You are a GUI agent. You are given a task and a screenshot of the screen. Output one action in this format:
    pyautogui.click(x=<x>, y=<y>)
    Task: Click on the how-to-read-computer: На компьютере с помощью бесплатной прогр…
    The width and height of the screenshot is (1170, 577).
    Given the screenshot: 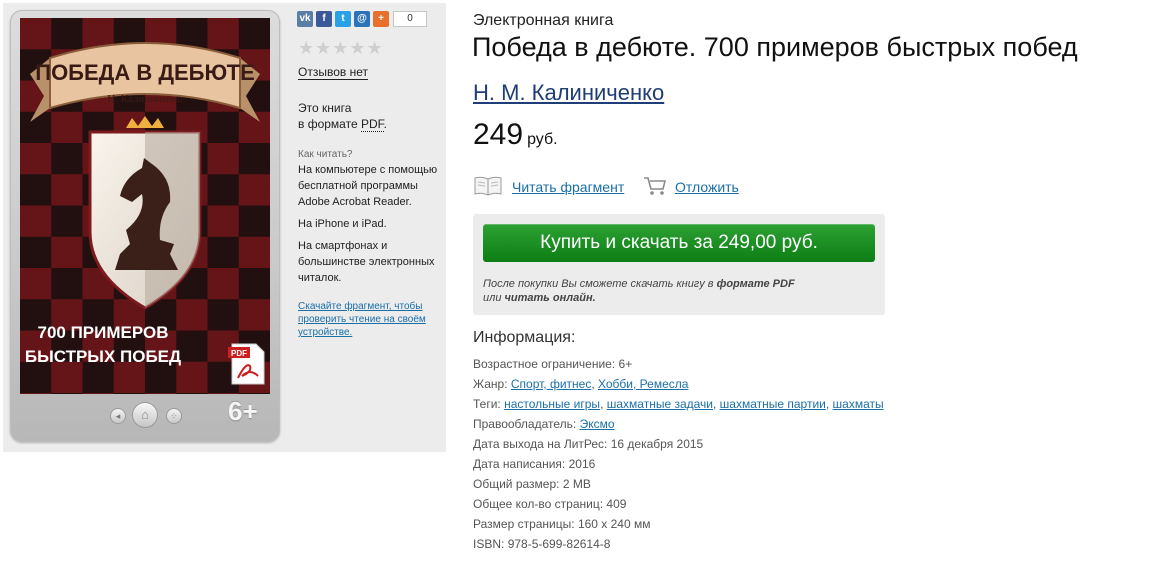 What is the action you would take?
    pyautogui.click(x=368, y=186)
    